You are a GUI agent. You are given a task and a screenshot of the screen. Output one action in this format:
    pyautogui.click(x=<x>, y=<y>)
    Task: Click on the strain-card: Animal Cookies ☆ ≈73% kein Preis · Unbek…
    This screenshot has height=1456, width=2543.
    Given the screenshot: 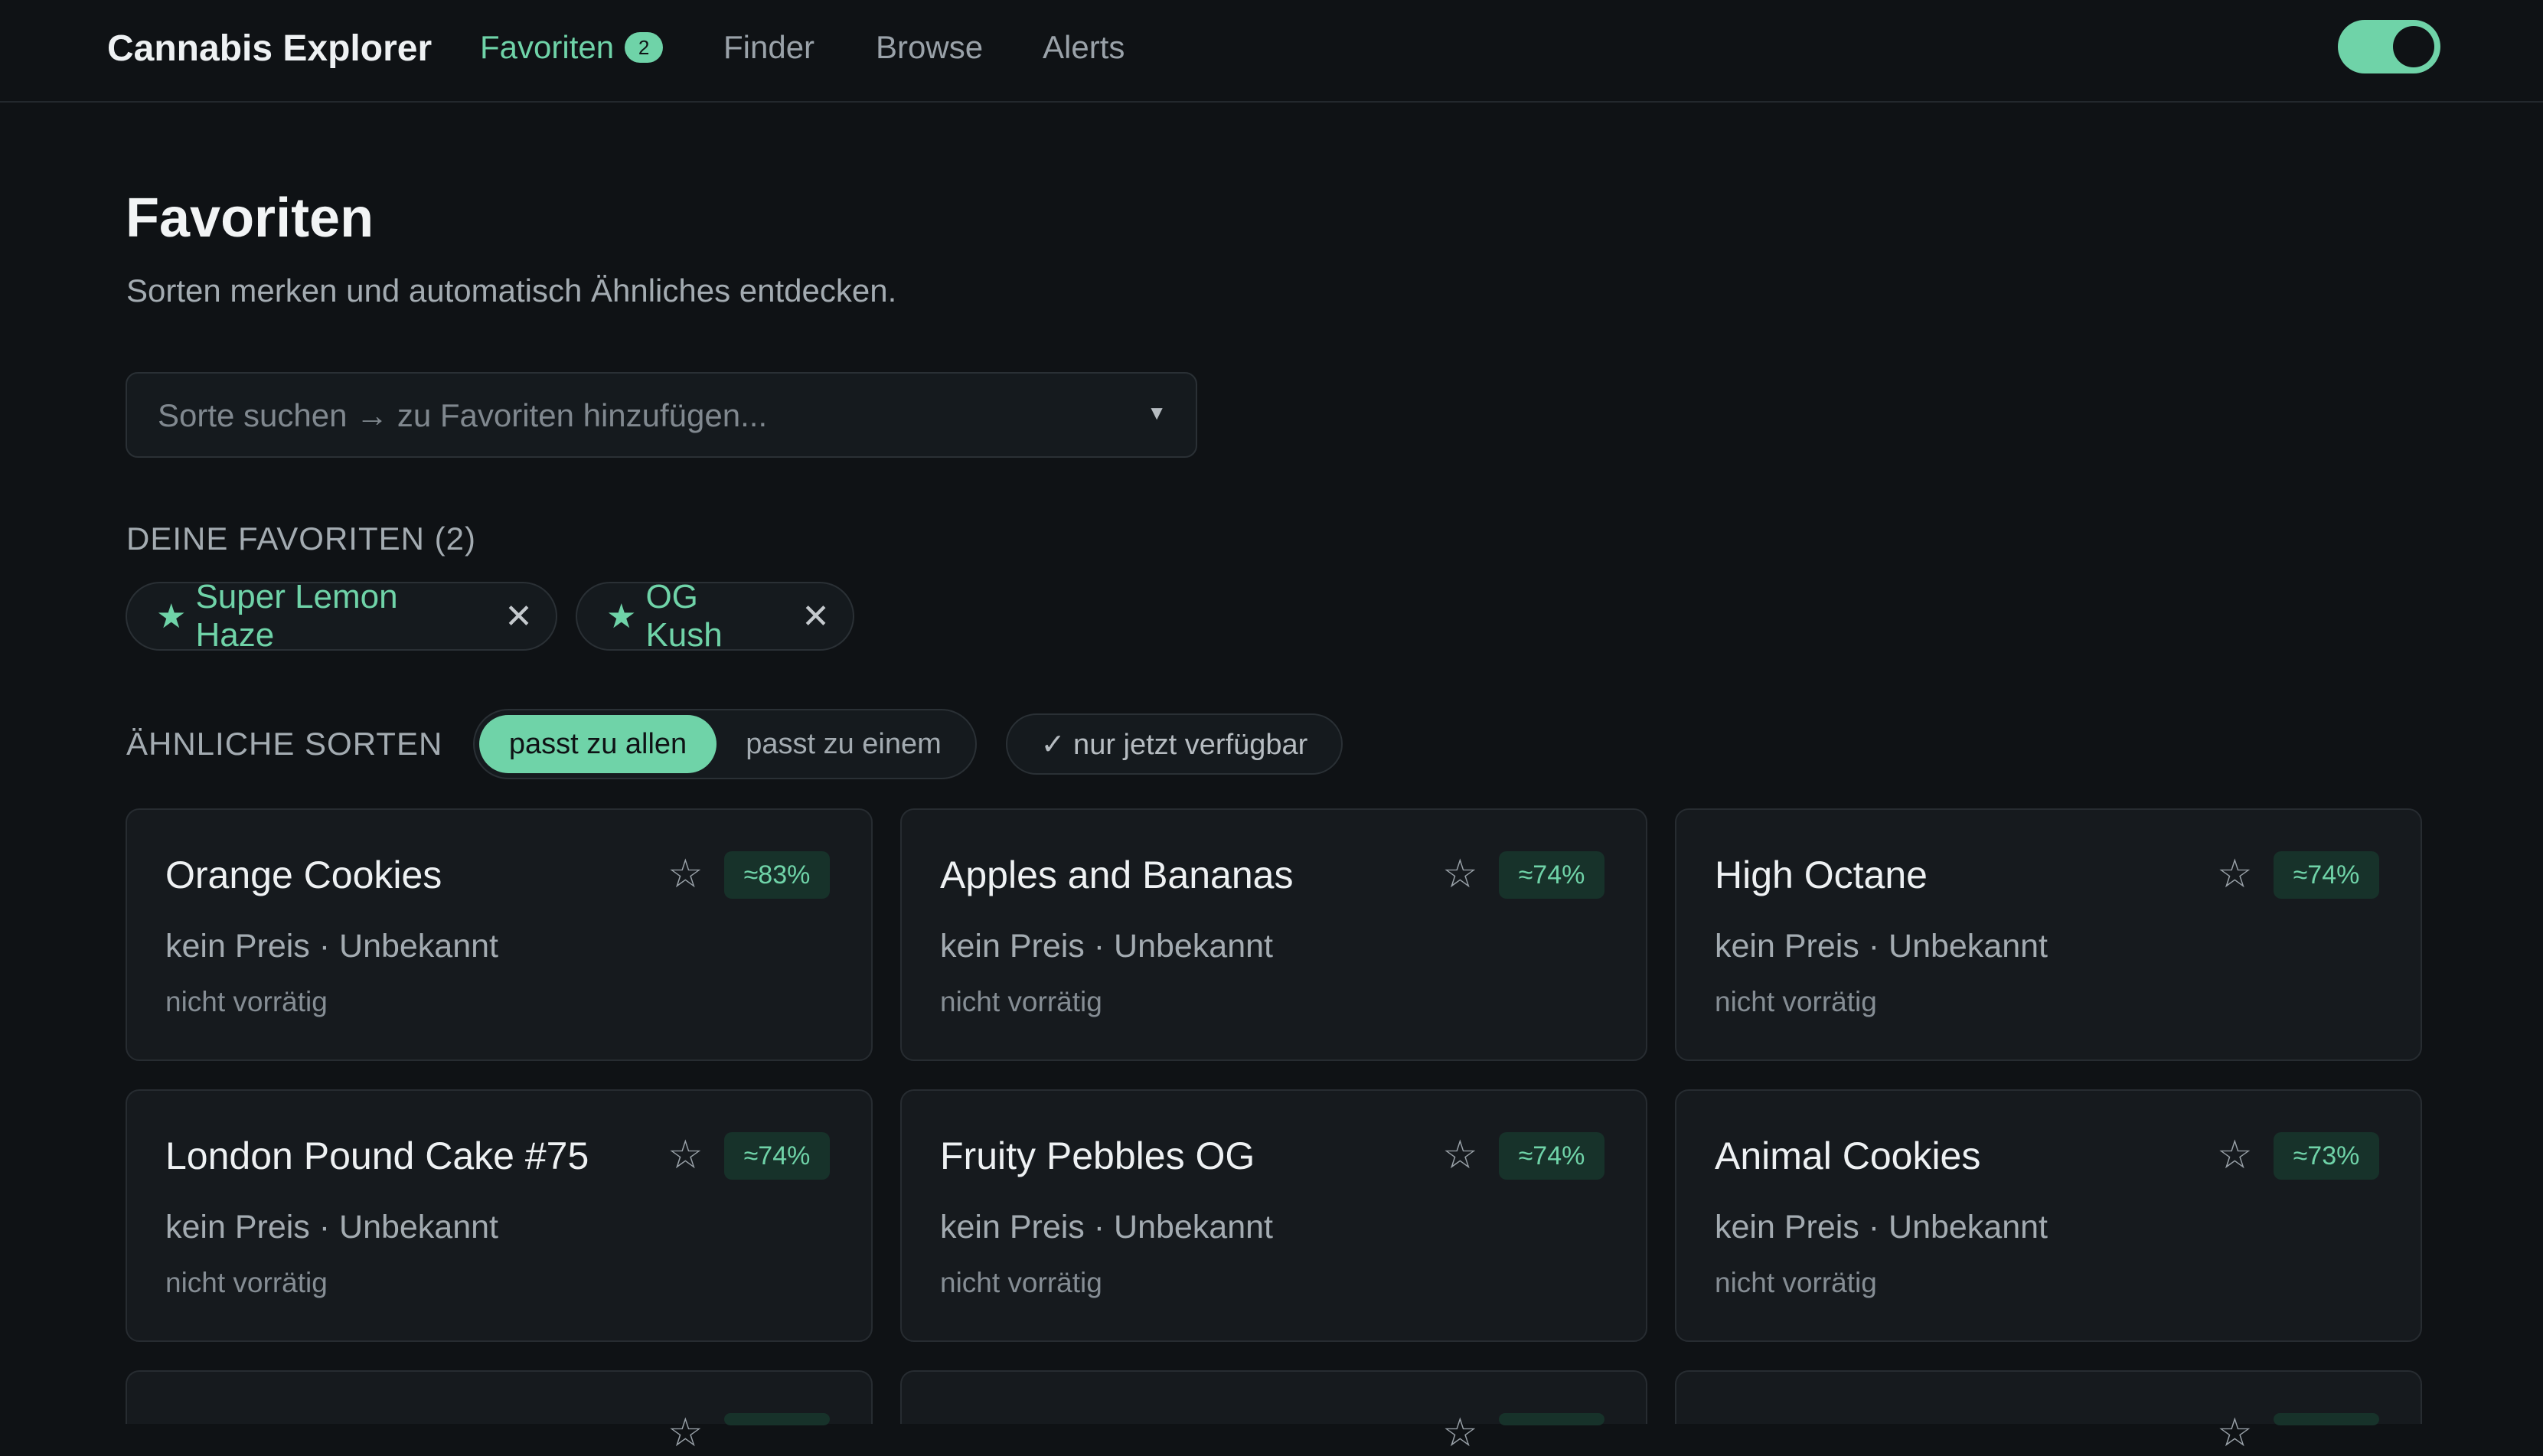 What is the action you would take?
    pyautogui.click(x=2048, y=1215)
    